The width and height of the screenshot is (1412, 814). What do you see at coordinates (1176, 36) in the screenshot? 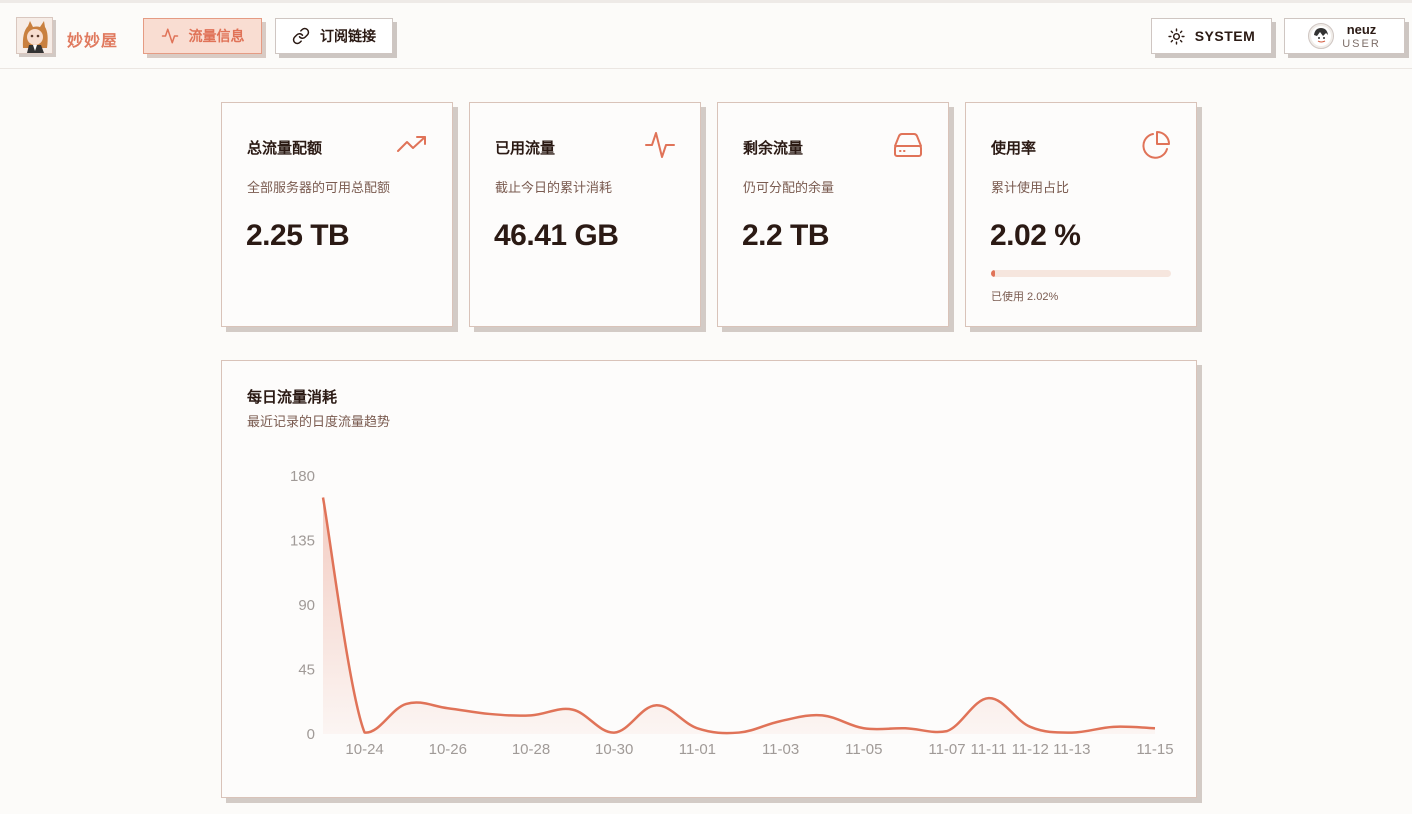
I see `sun-icon` at bounding box center [1176, 36].